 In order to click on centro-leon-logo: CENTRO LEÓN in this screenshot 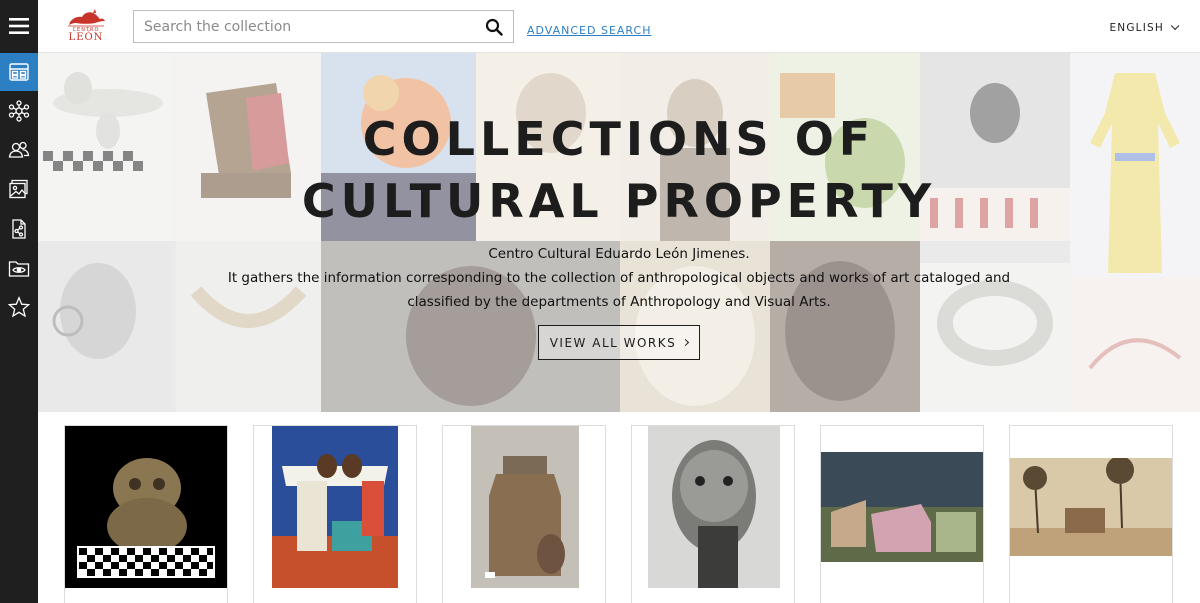, I will do `click(86, 27)`.